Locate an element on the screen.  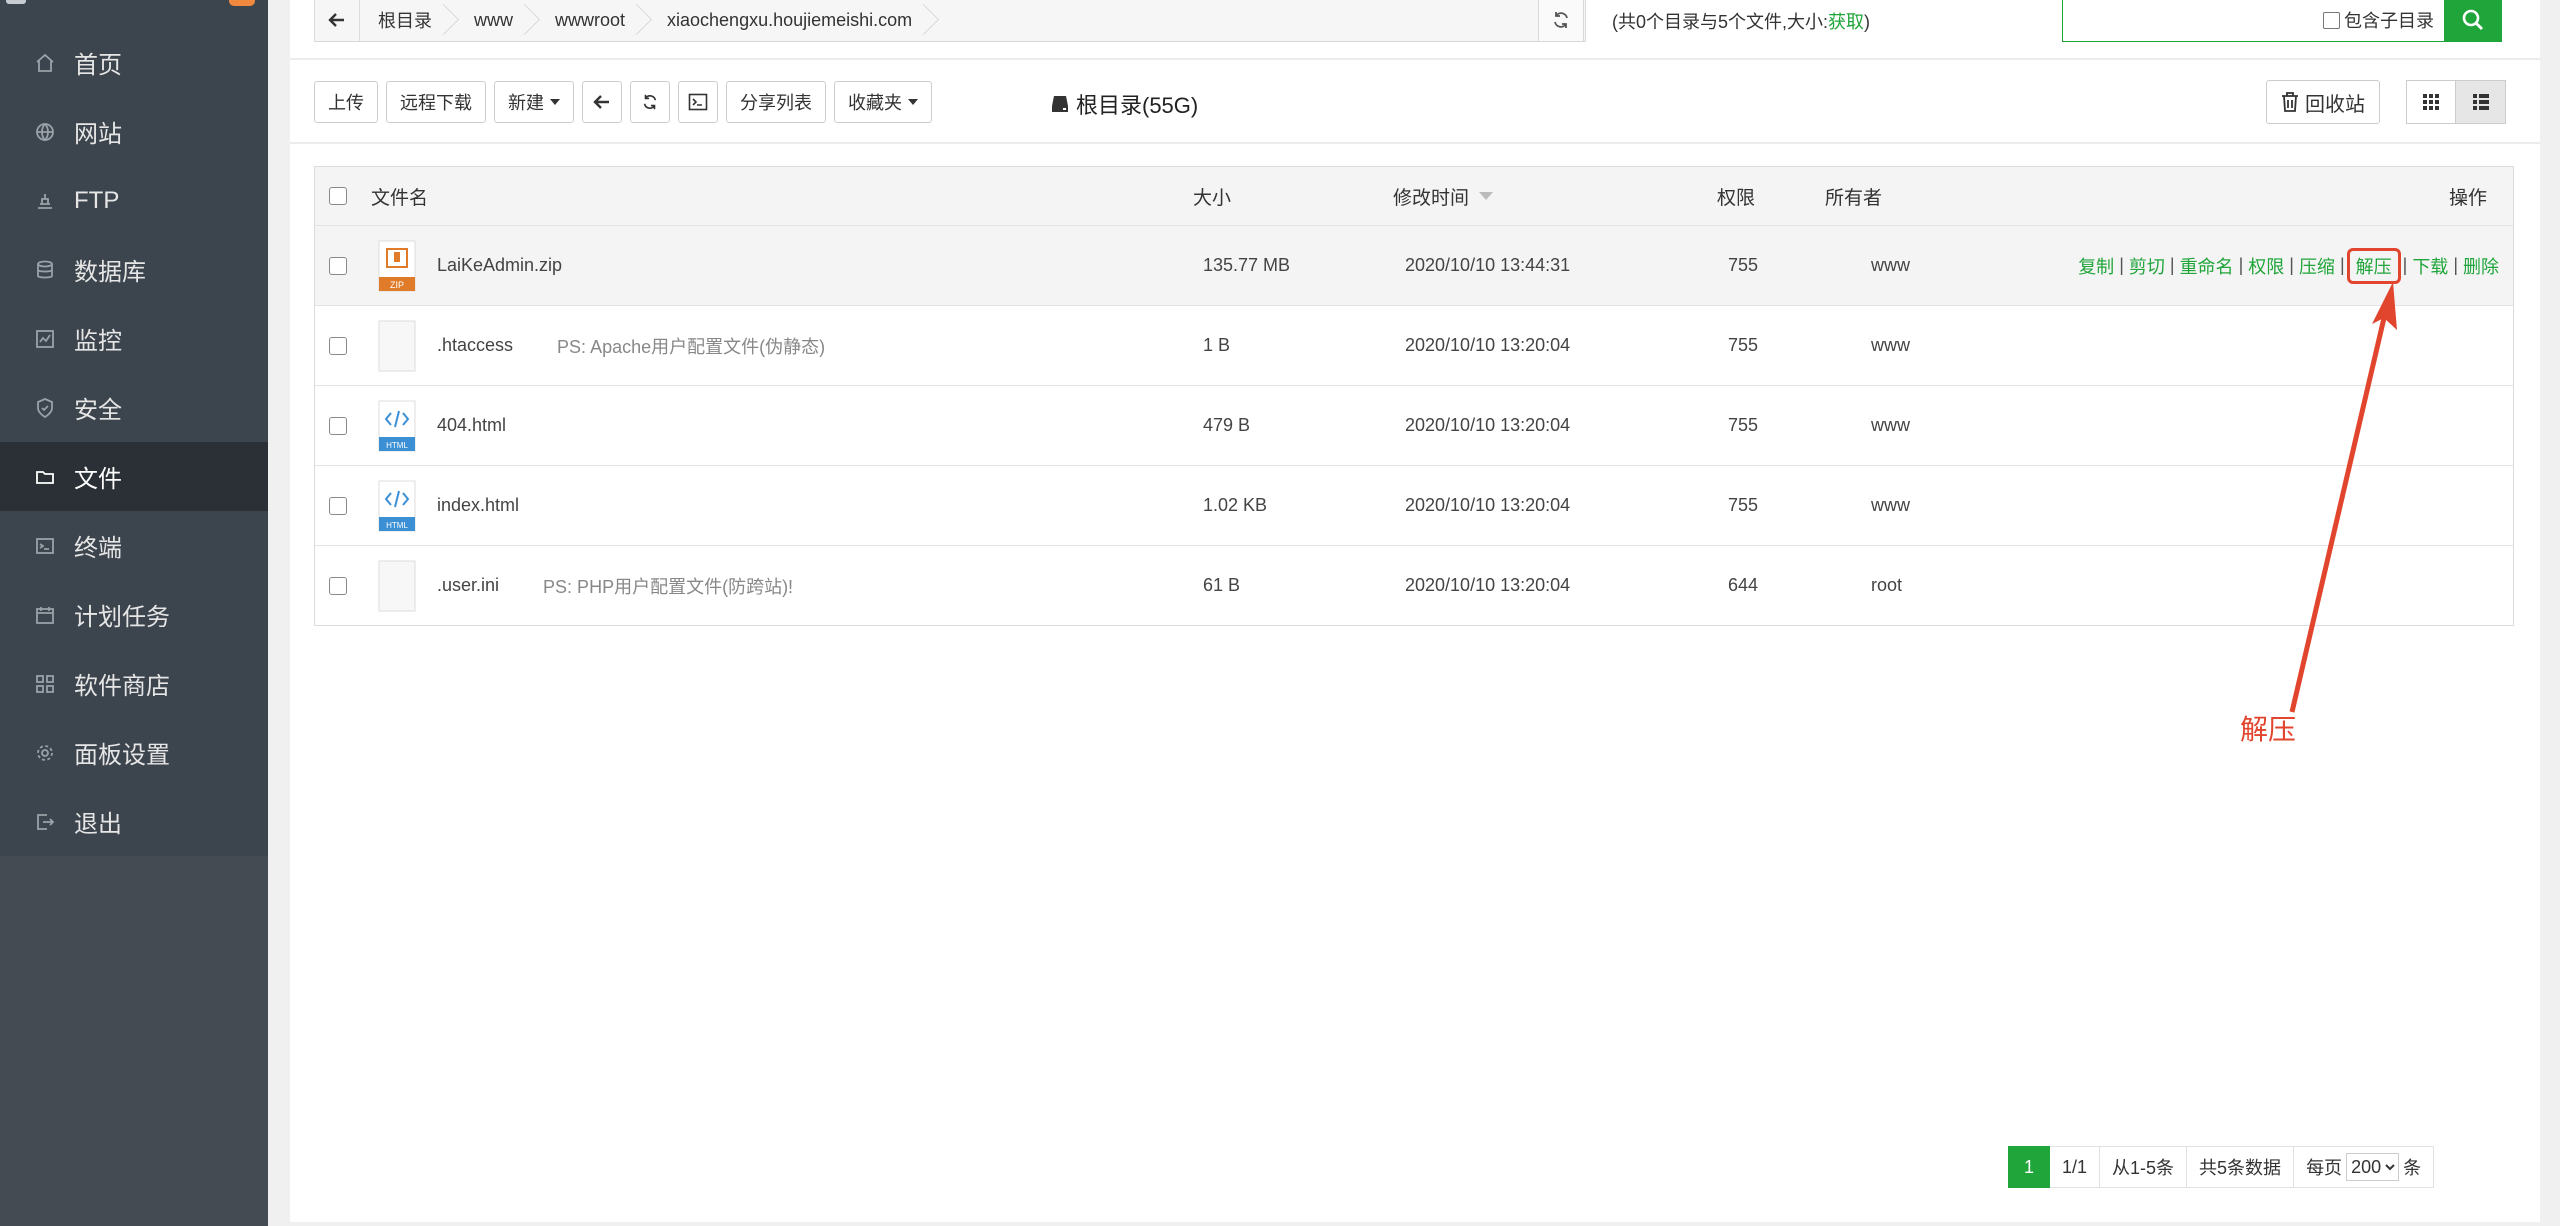
fetch-size-link: 获取 is located at coordinates (1846, 22).